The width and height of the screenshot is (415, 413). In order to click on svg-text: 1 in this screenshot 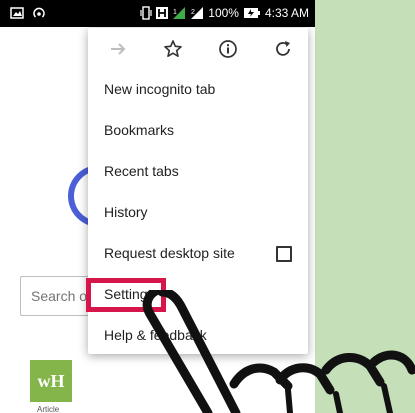, I will do `click(175, 12)`.